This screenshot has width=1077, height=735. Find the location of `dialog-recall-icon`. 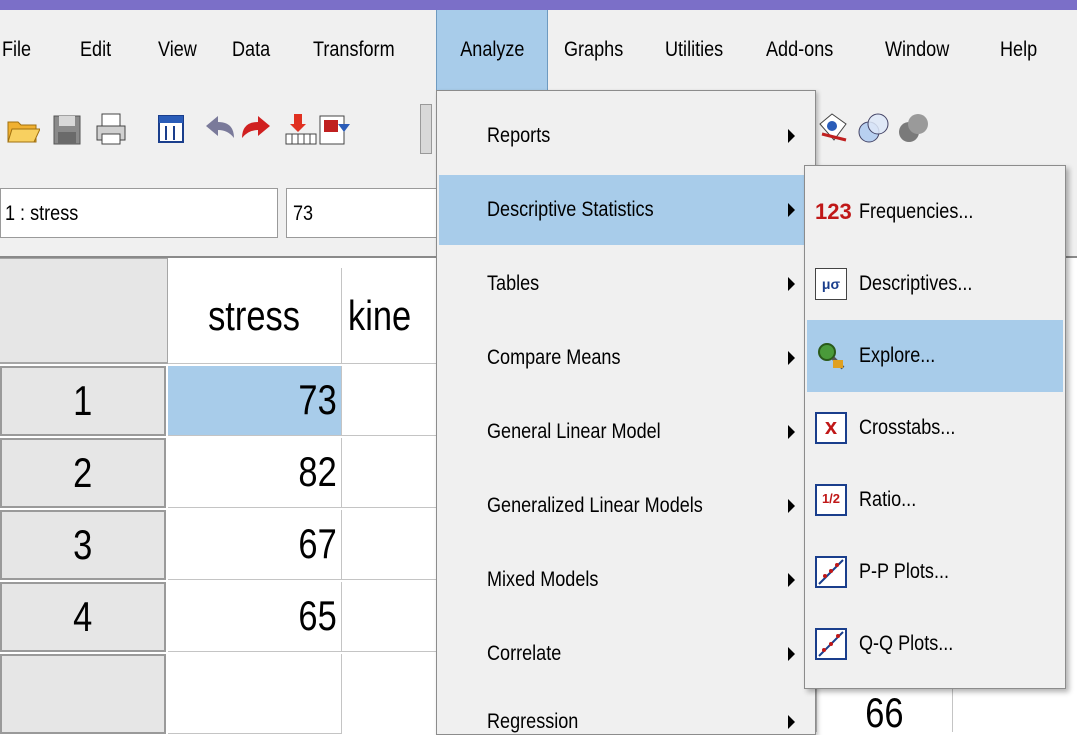

dialog-recall-icon is located at coordinates (171, 129).